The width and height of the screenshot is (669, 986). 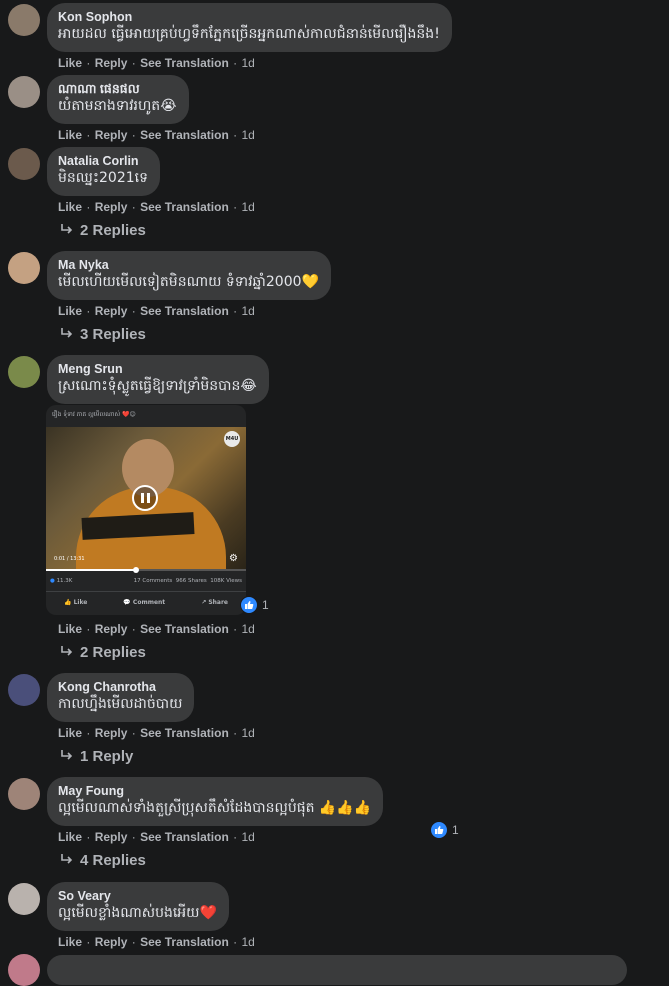 I want to click on comment-text: កាលហ្នឹងមើលដាច់បាយ, so click(x=120, y=704).